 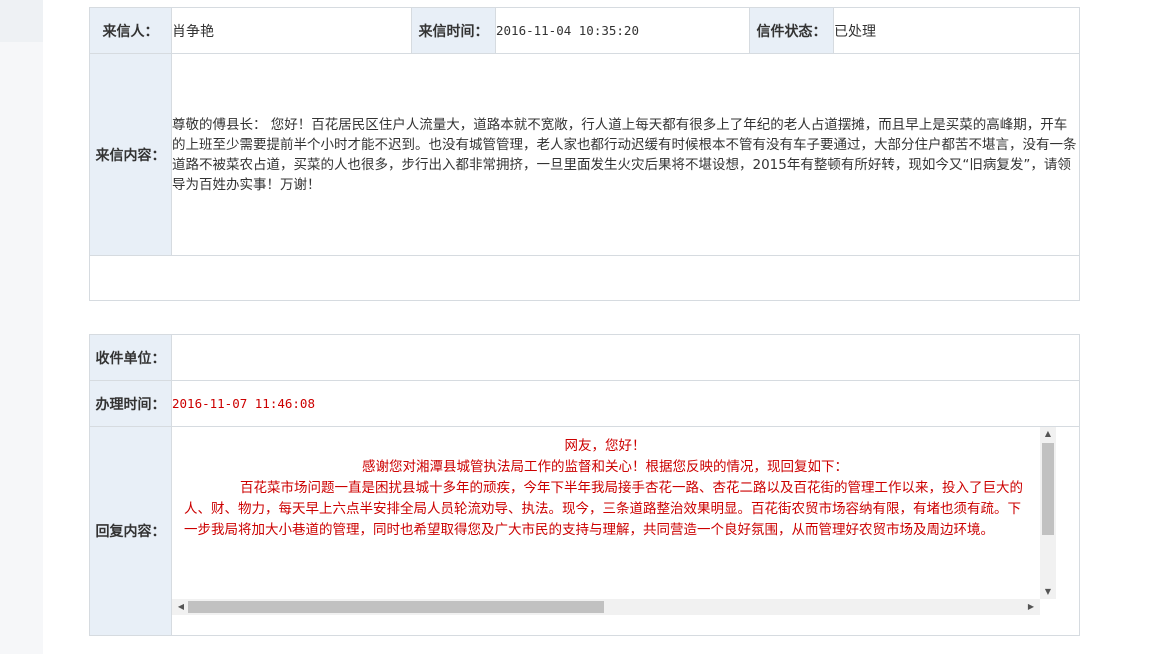 What do you see at coordinates (130, 403) in the screenshot?
I see `handle-time-label: 办理时间：` at bounding box center [130, 403].